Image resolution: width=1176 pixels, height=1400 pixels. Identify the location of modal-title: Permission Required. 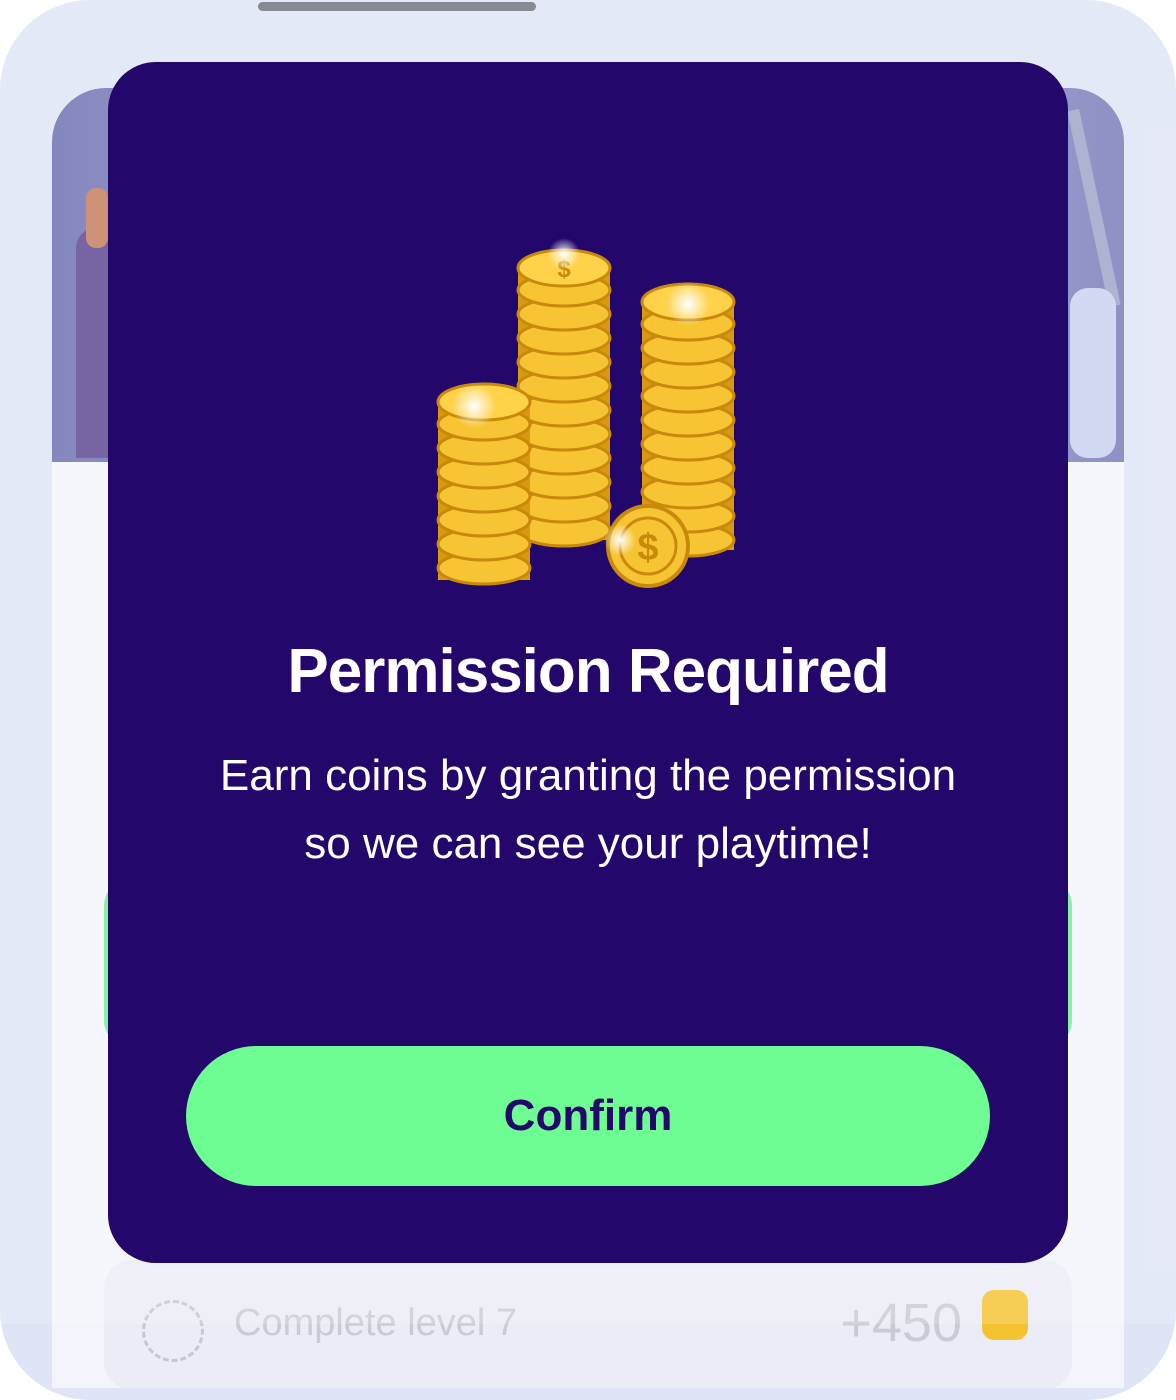
(588, 671).